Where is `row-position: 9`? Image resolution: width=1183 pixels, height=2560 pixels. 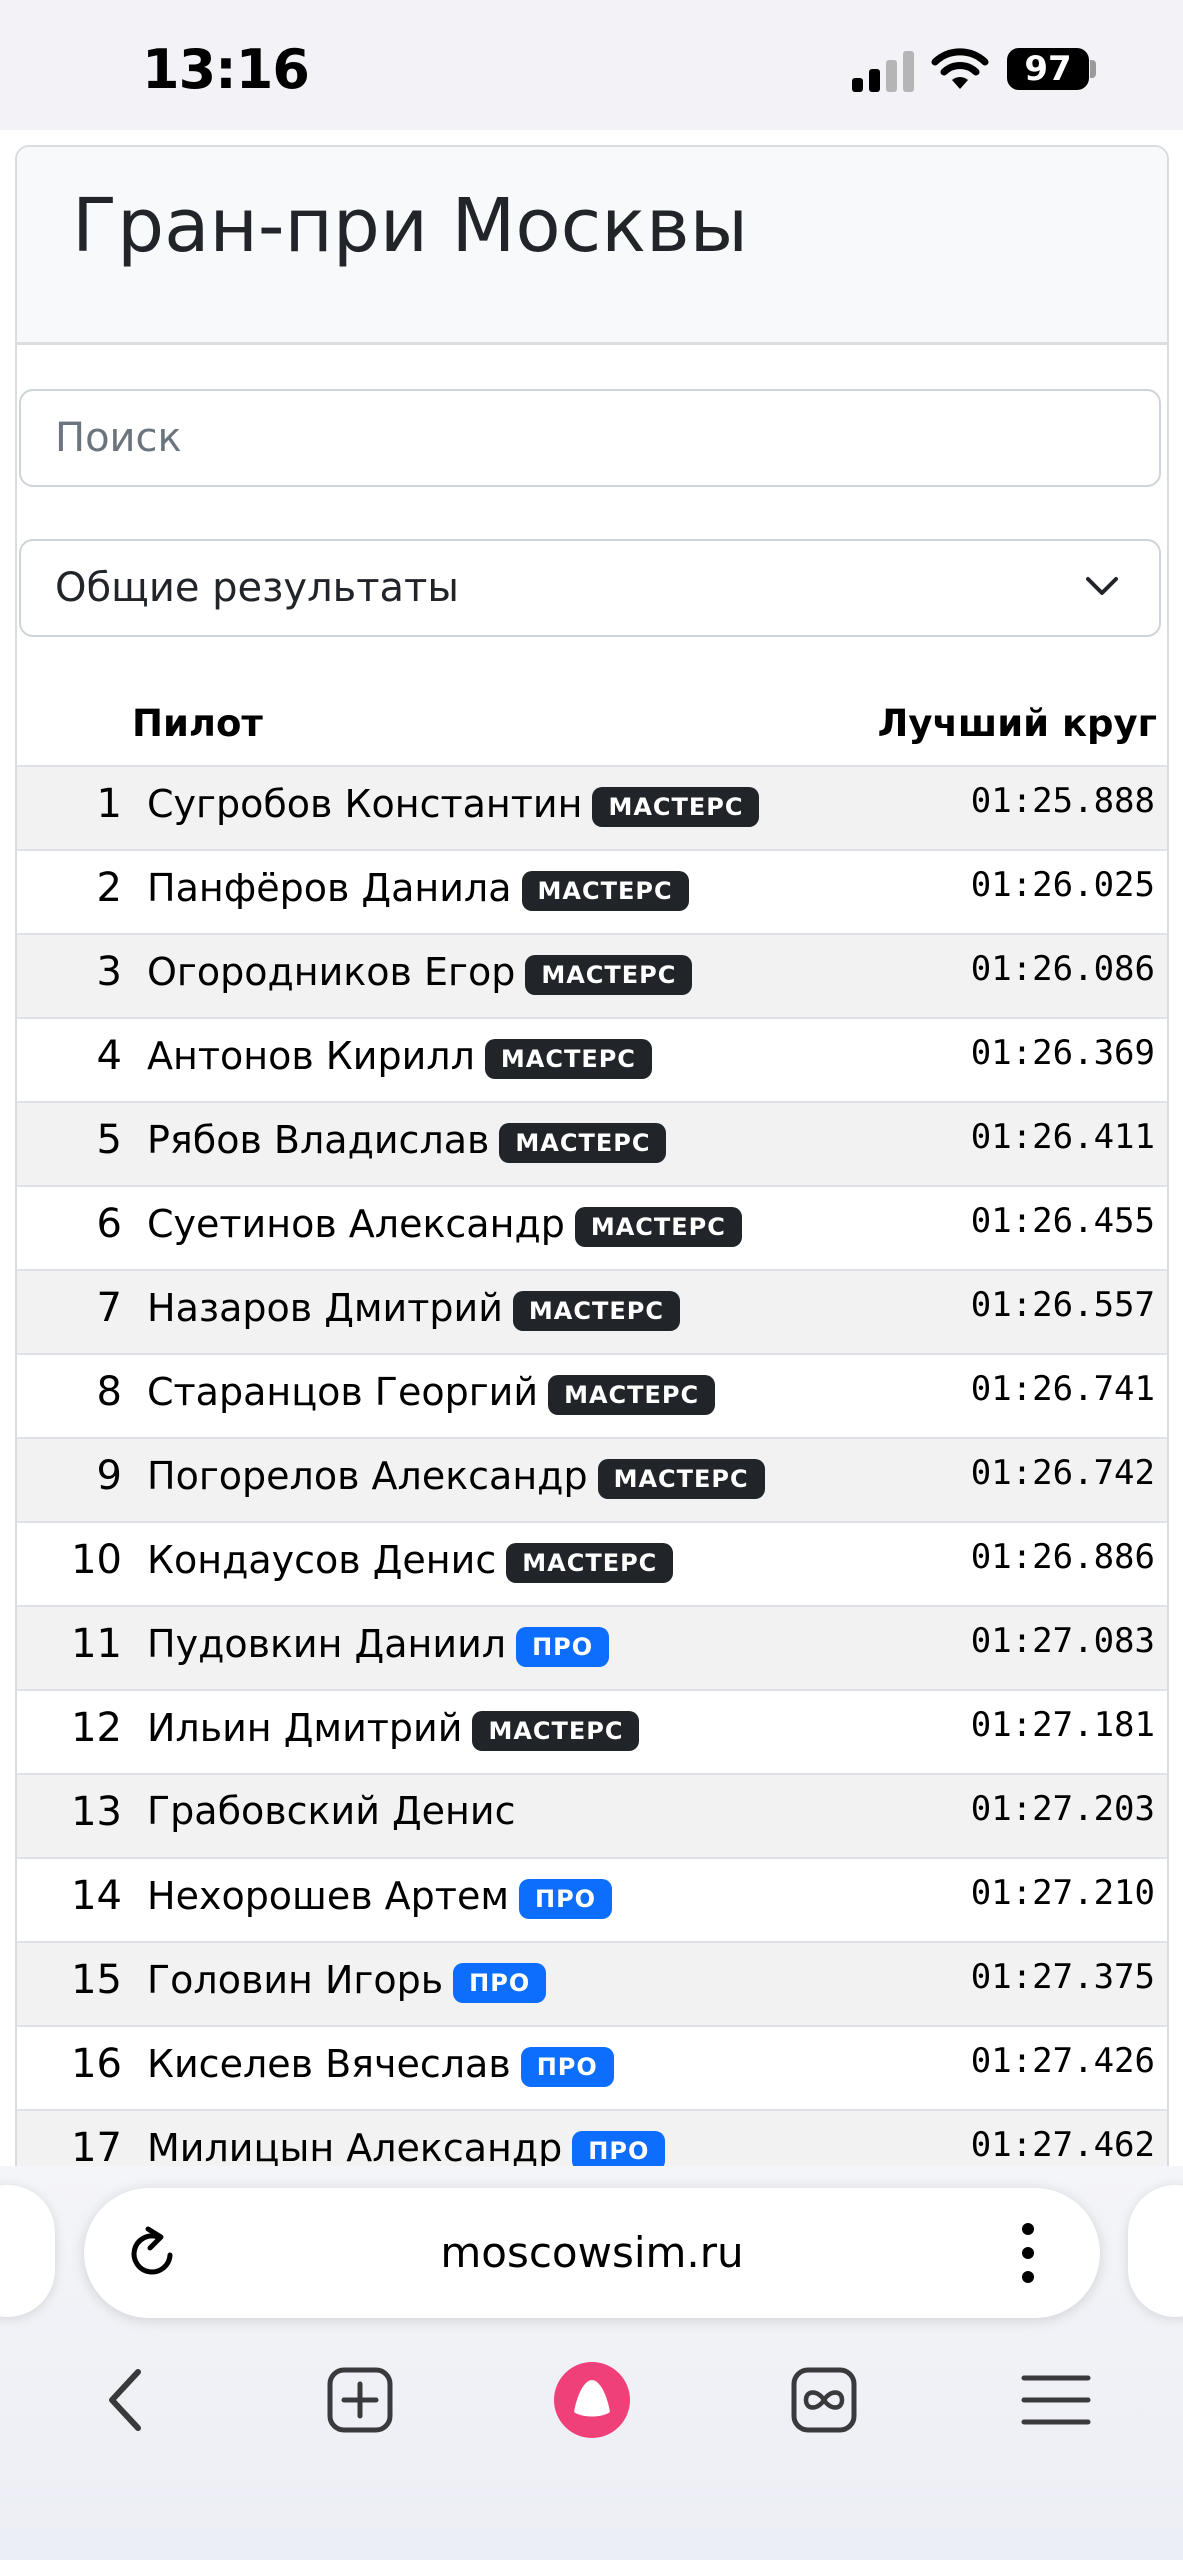 row-position: 9 is located at coordinates (109, 1476).